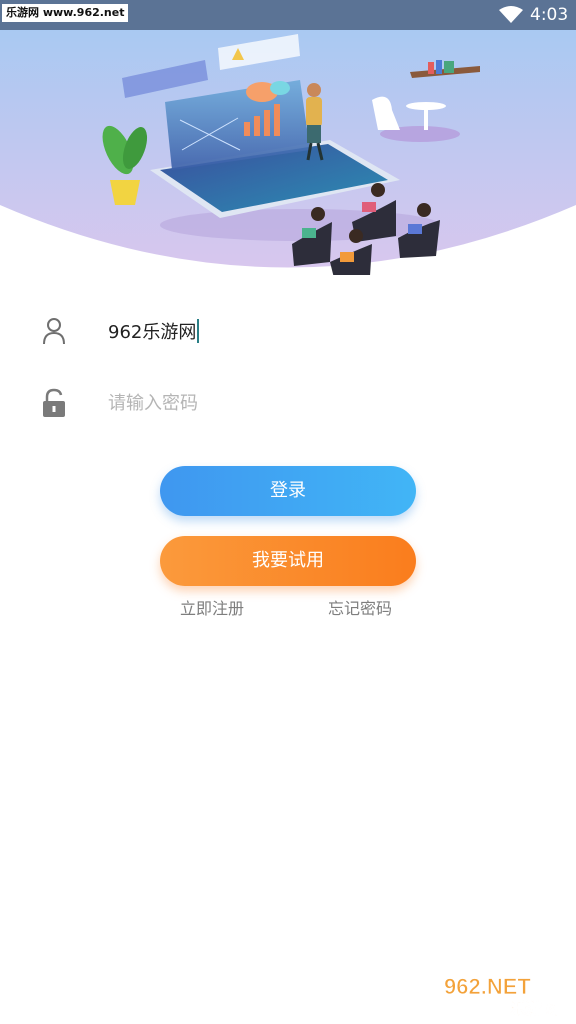 The height and width of the screenshot is (1024, 576). What do you see at coordinates (288, 15) in the screenshot?
I see `status-bar: 乐游网 www.962.net 4:03` at bounding box center [288, 15].